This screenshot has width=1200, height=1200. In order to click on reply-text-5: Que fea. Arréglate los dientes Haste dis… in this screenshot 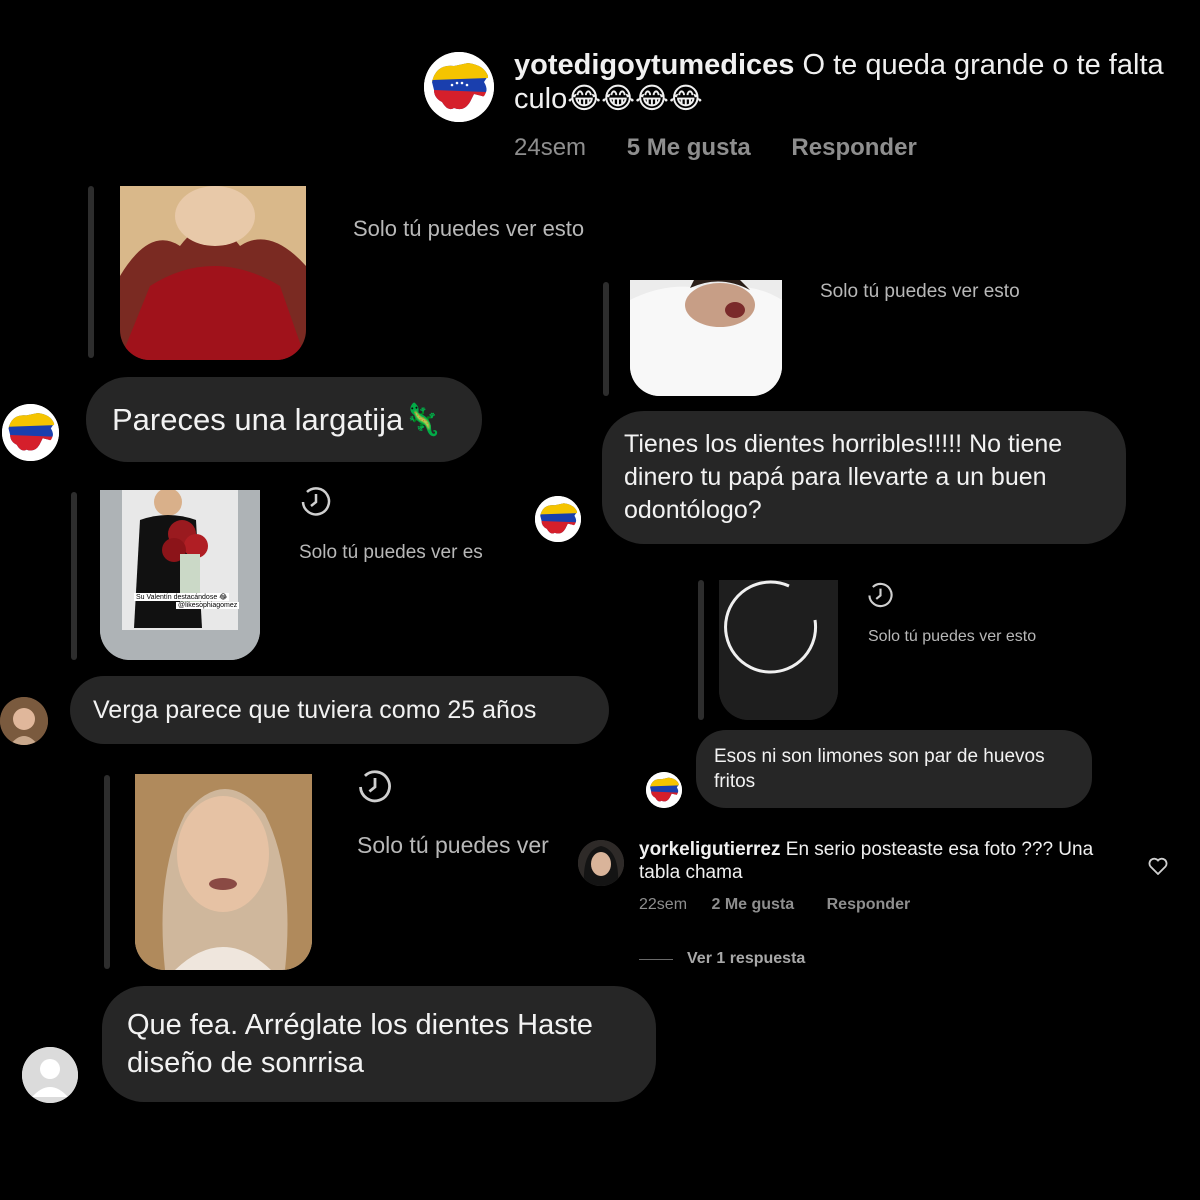, I will do `click(360, 1044)`.